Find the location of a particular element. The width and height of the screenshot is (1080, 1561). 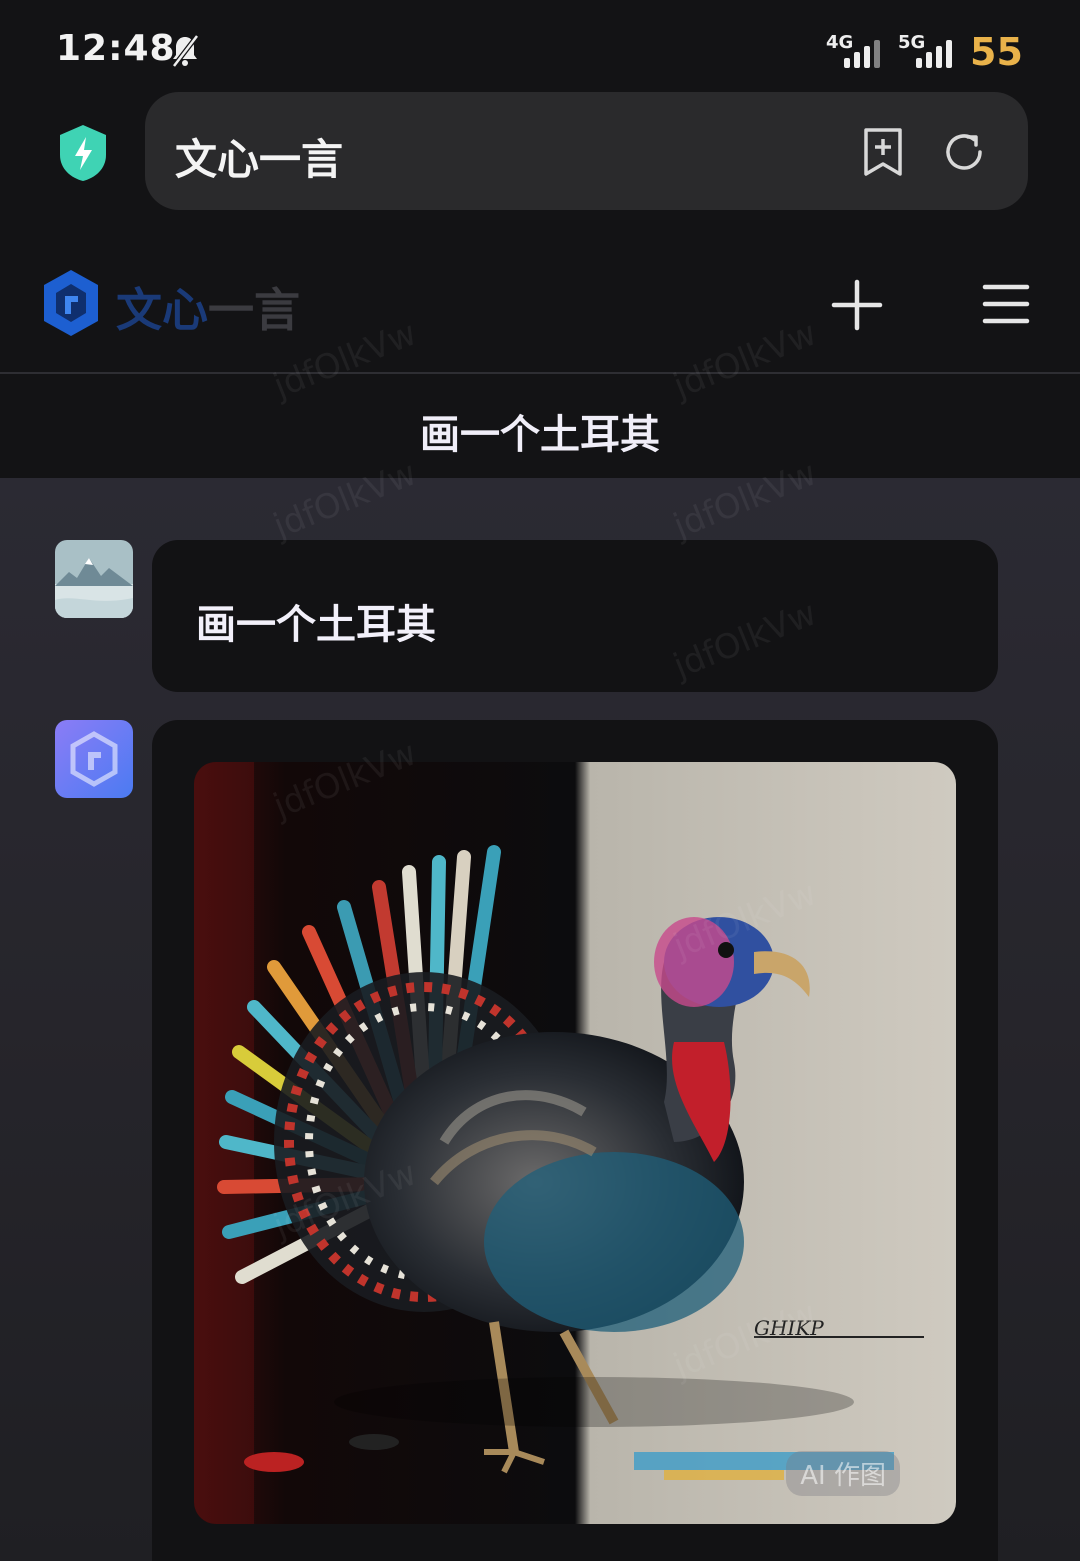

logo-text-part-2: 一言 is located at coordinates (254, 310).